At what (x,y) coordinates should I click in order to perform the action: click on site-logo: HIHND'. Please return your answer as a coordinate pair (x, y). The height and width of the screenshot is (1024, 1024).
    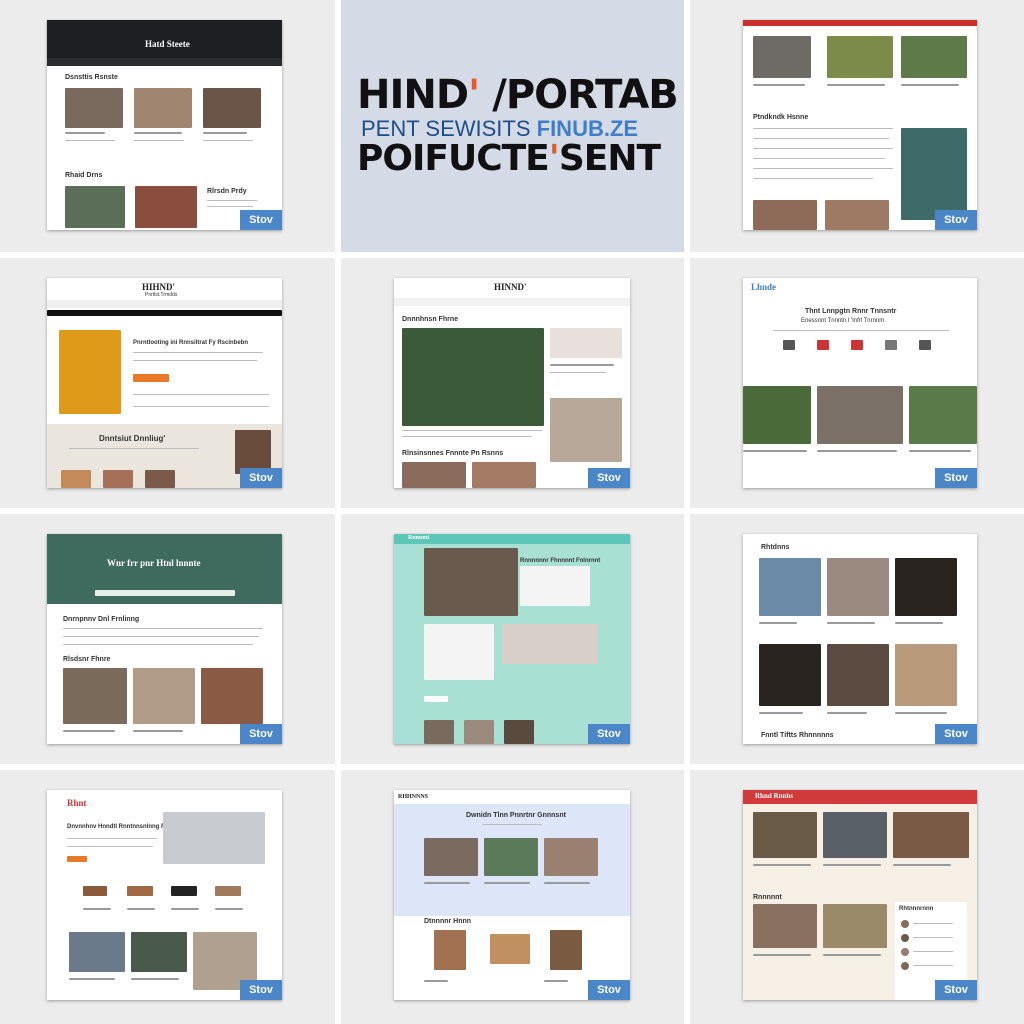
    Looking at the image, I should click on (159, 287).